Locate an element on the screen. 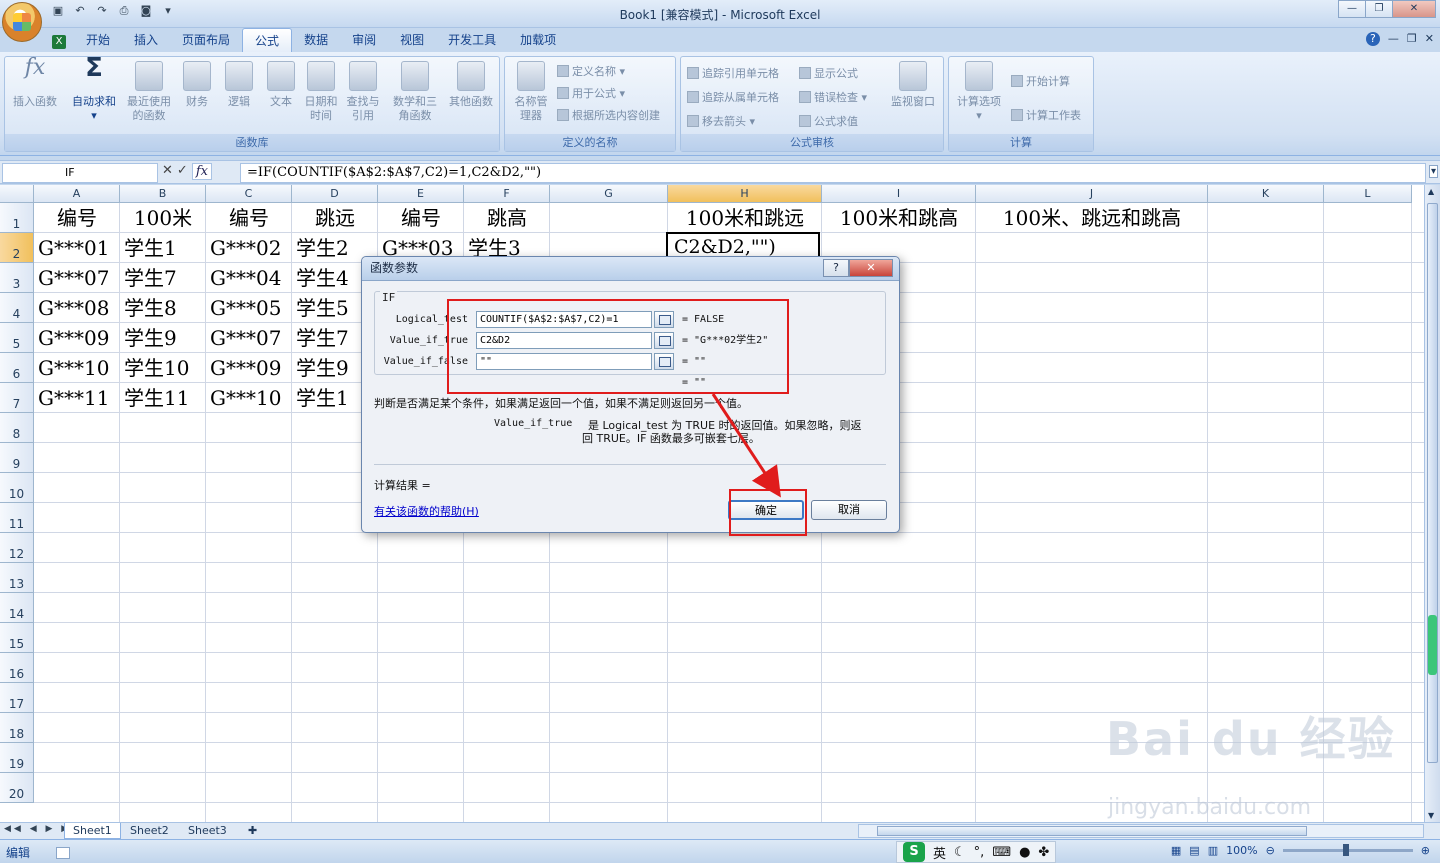 Image resolution: width=1440 pixels, height=863 pixels. header-cell: 跳远 is located at coordinates (335, 218).